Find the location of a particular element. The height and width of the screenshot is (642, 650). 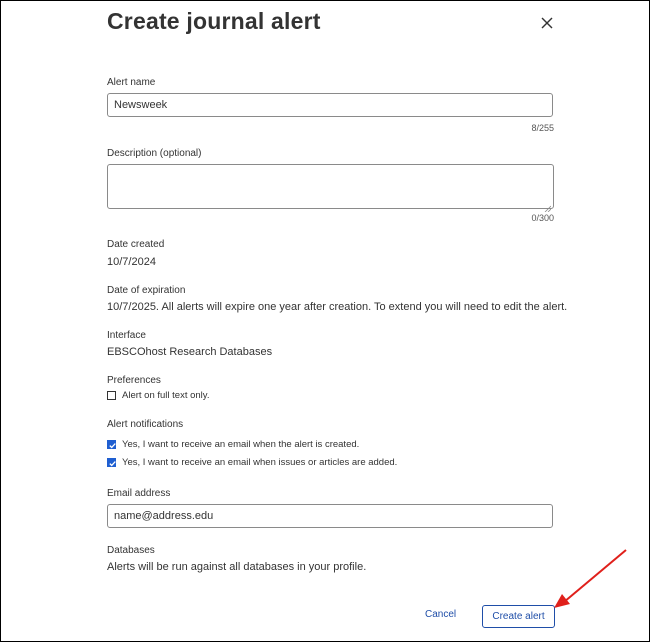

full-text-only-option: Alert on full text only. is located at coordinates (158, 395).